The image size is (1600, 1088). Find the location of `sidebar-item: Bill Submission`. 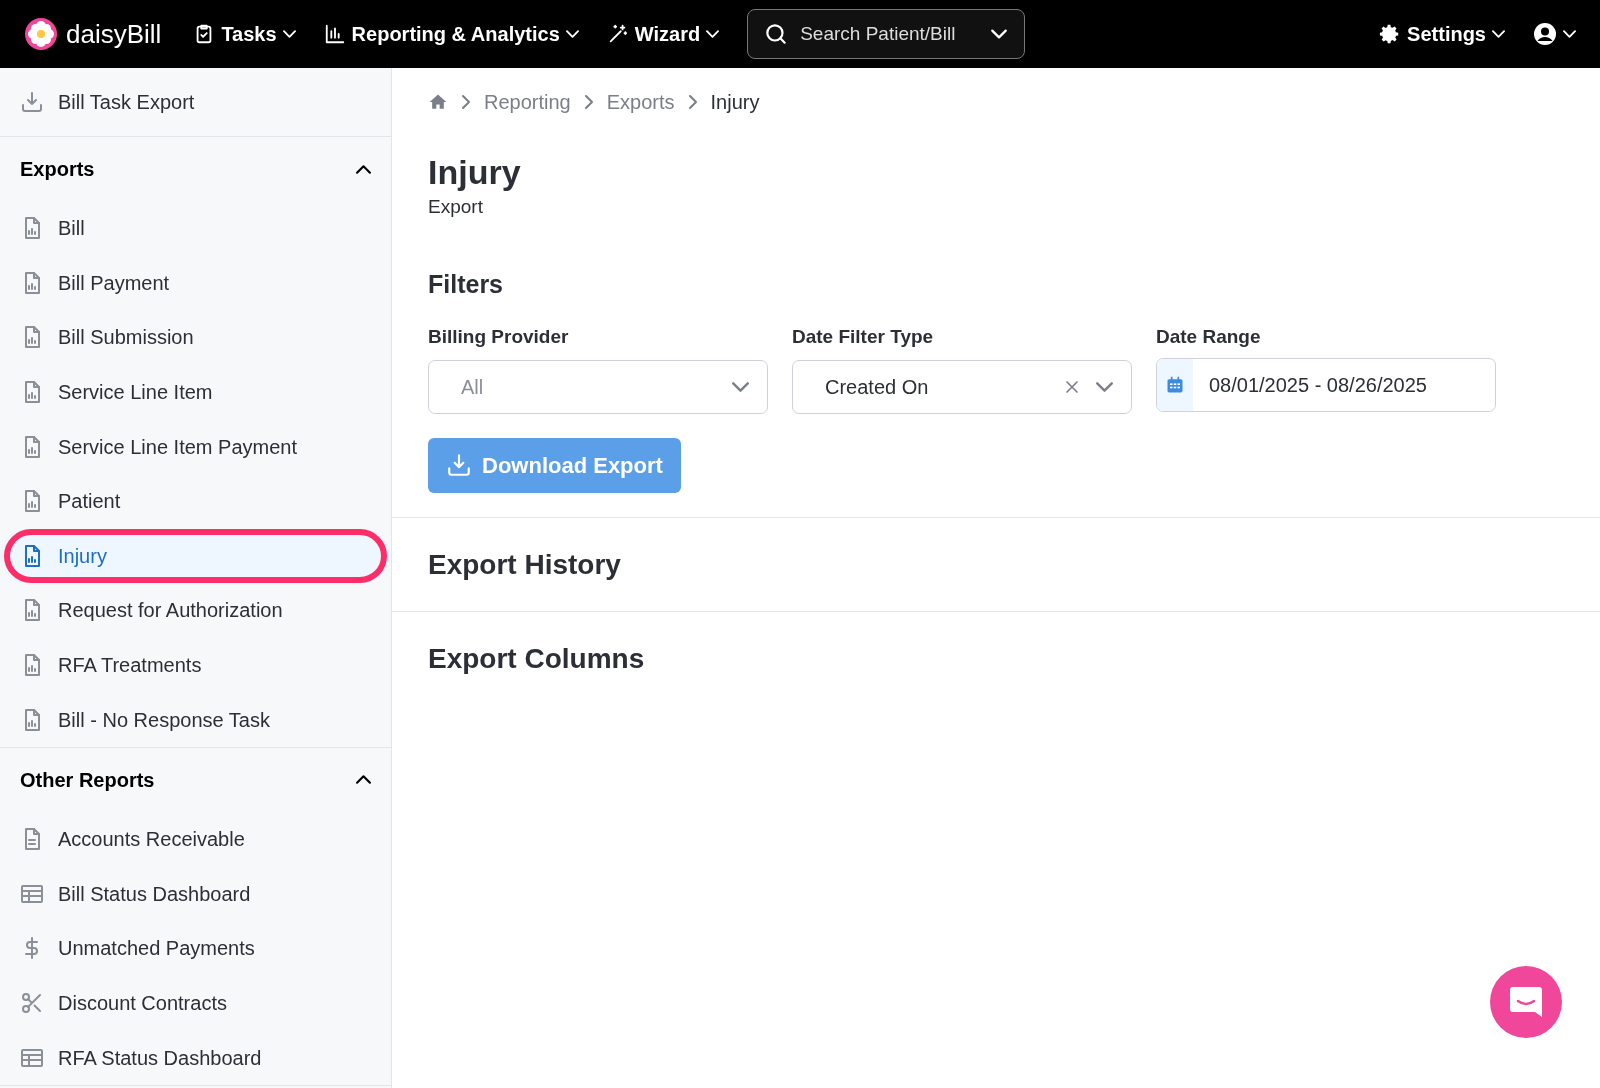

sidebar-item: Bill Submission is located at coordinates (195, 337).